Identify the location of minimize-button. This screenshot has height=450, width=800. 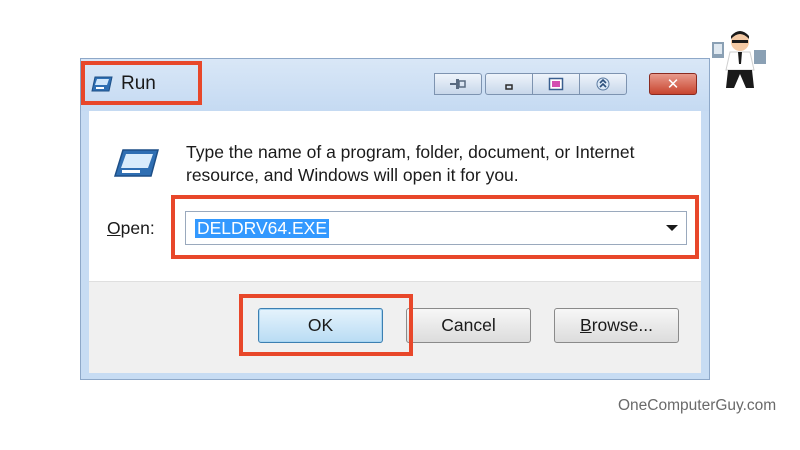
(509, 84).